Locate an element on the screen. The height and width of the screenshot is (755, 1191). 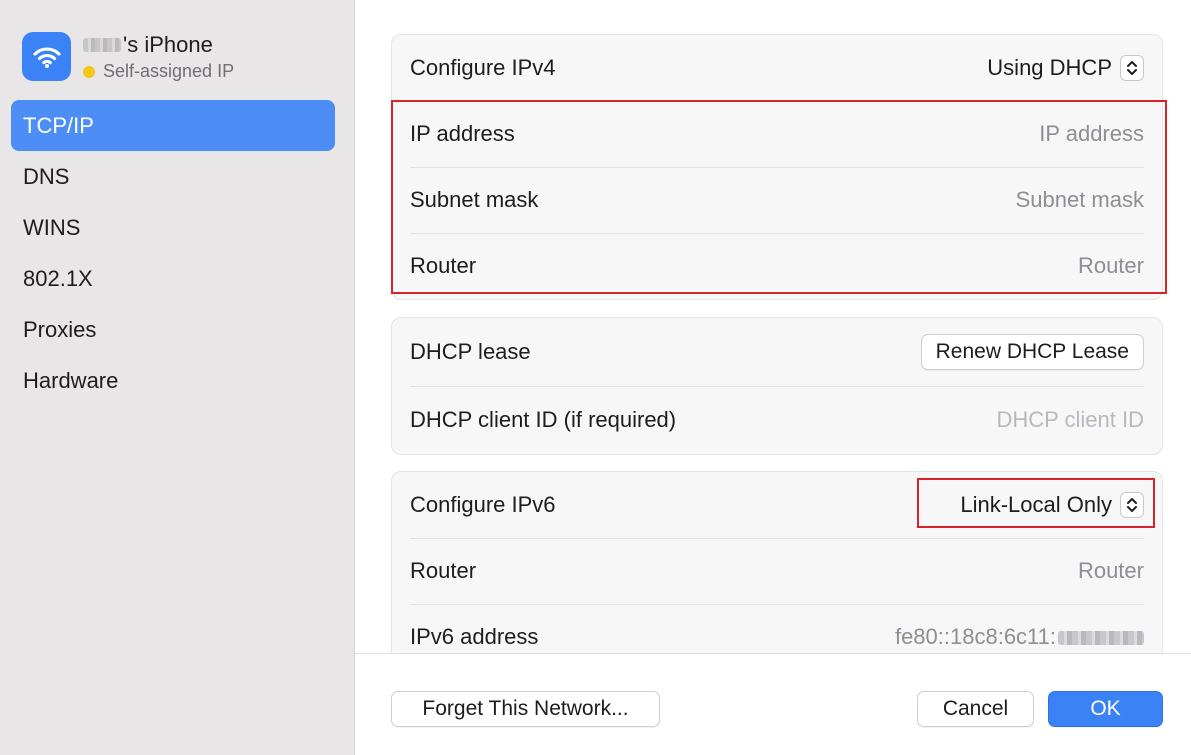
ipv6-router-row: Router Router is located at coordinates (777, 571).